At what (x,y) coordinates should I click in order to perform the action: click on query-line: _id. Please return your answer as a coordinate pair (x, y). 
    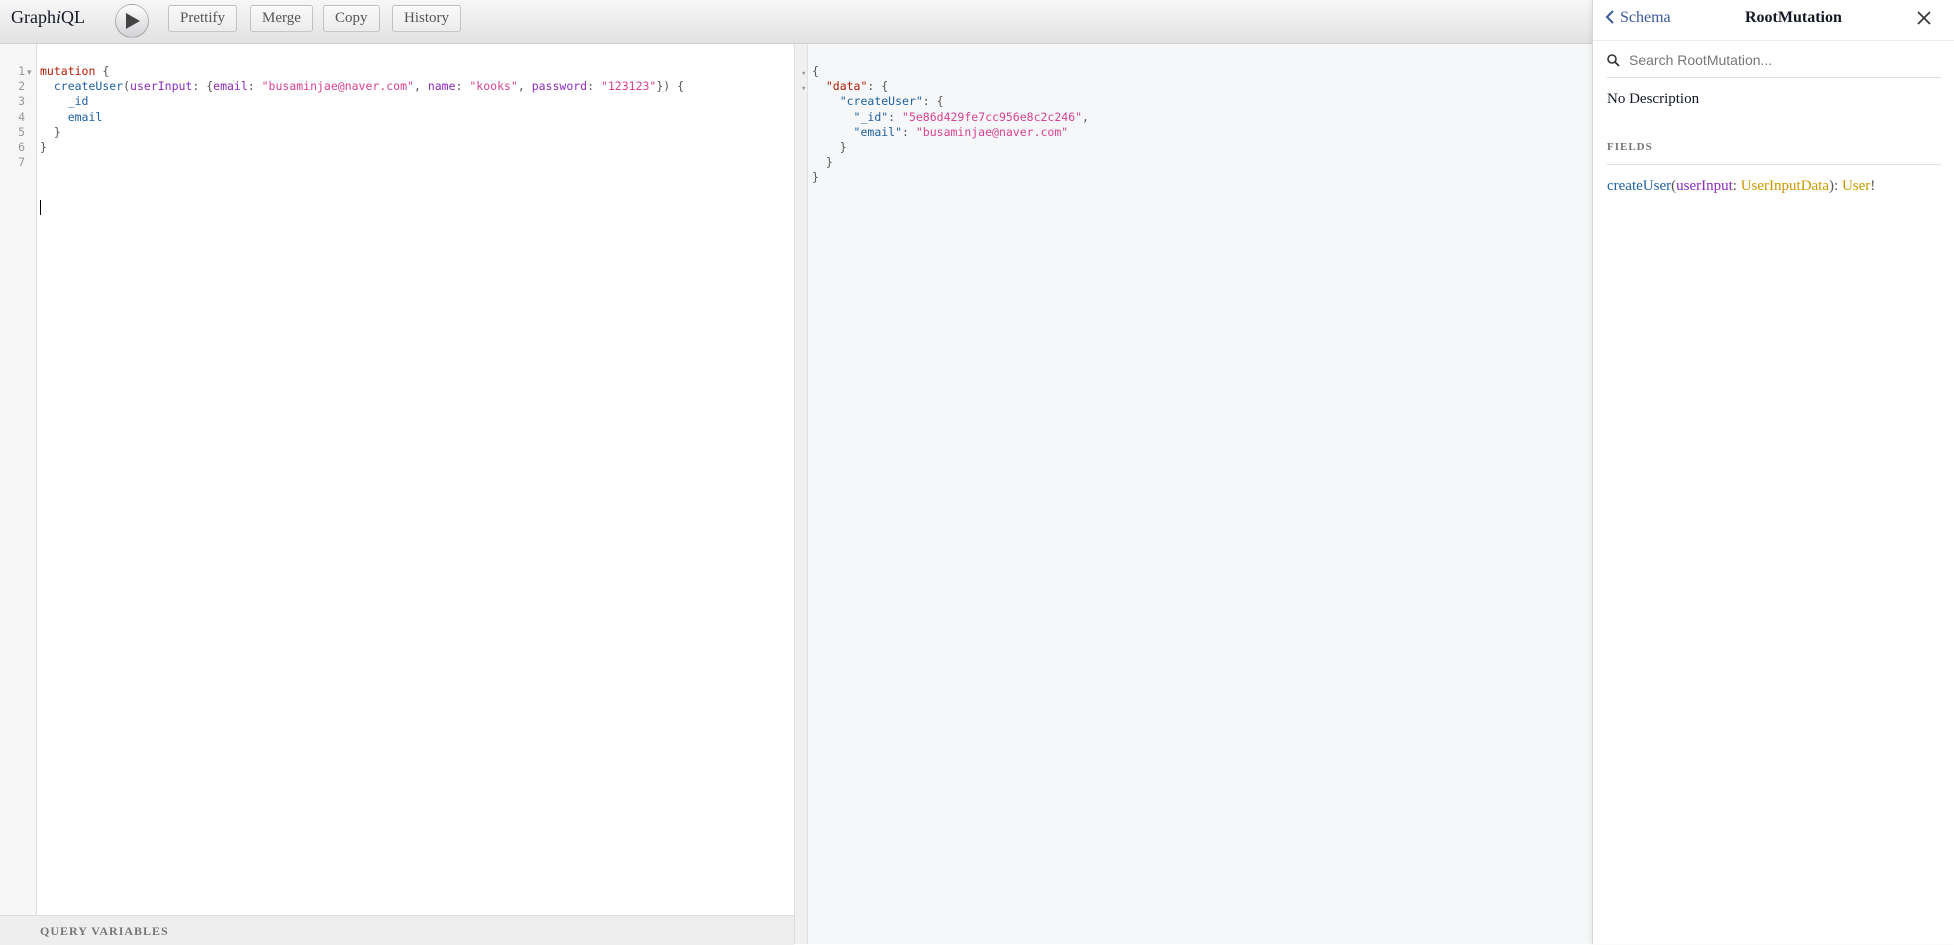
    Looking at the image, I should click on (64, 101).